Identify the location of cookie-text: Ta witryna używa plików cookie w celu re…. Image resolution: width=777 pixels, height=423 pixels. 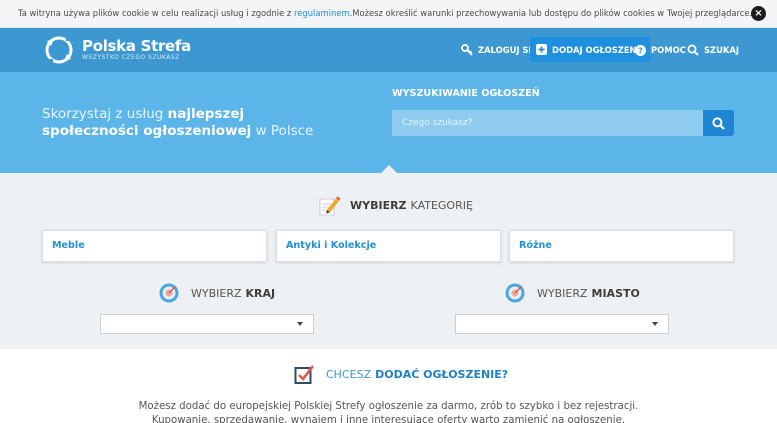
(385, 13).